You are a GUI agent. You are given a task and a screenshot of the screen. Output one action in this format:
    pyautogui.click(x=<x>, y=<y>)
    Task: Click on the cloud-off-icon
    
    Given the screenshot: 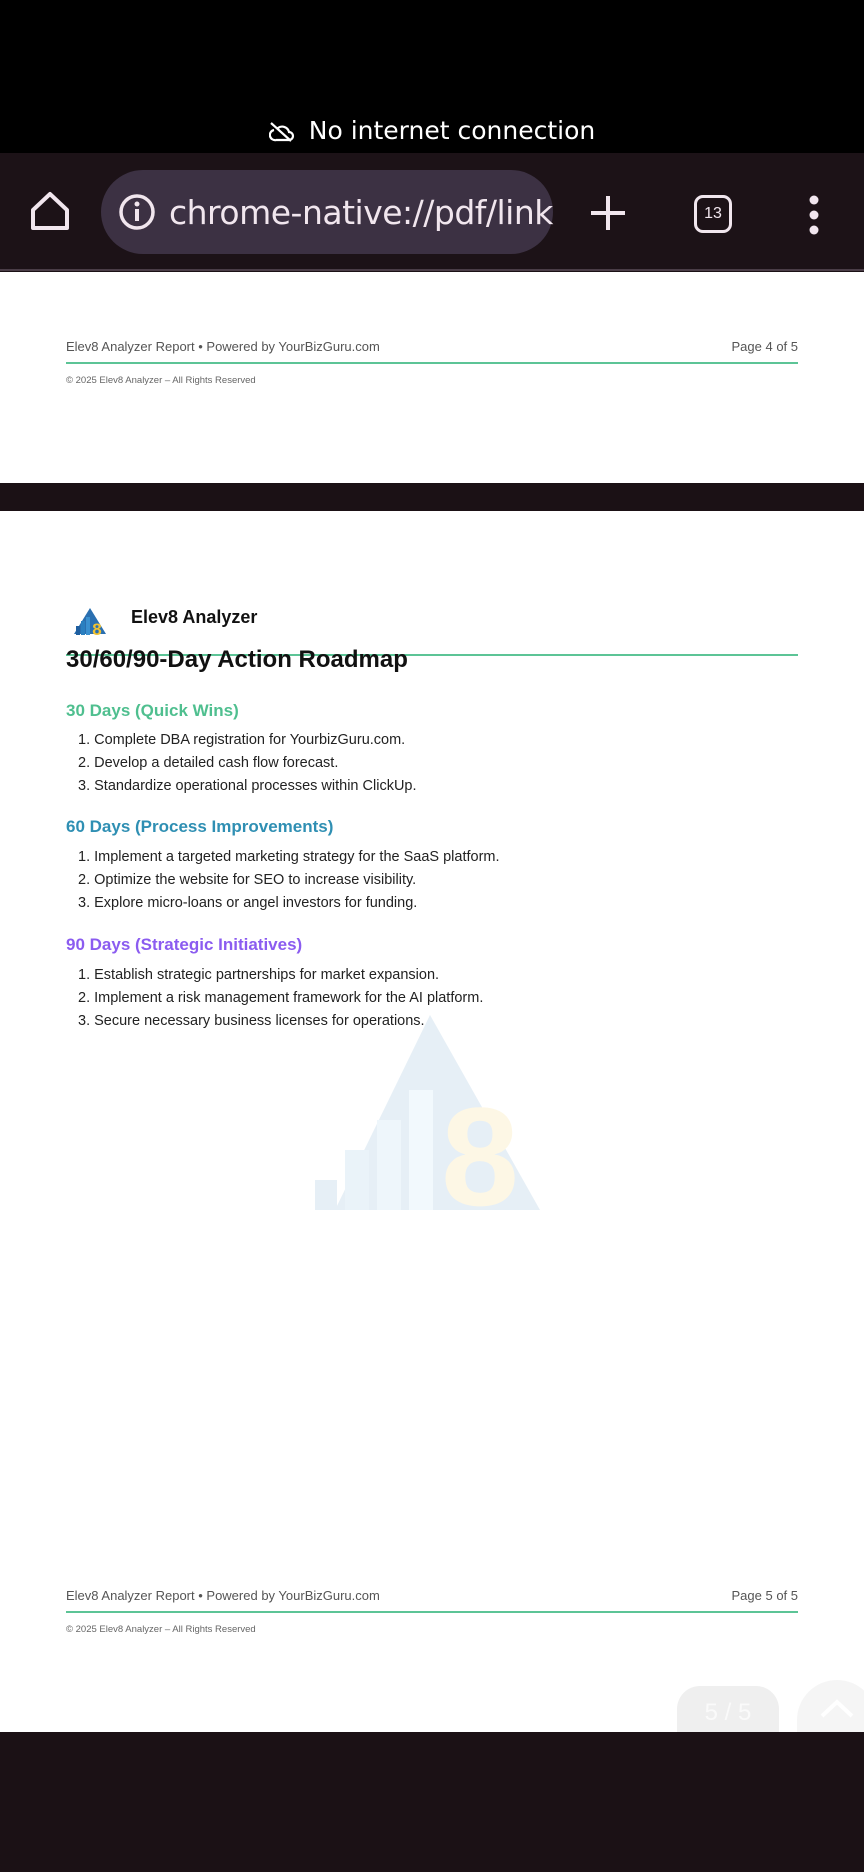 What is the action you would take?
    pyautogui.click(x=281, y=132)
    